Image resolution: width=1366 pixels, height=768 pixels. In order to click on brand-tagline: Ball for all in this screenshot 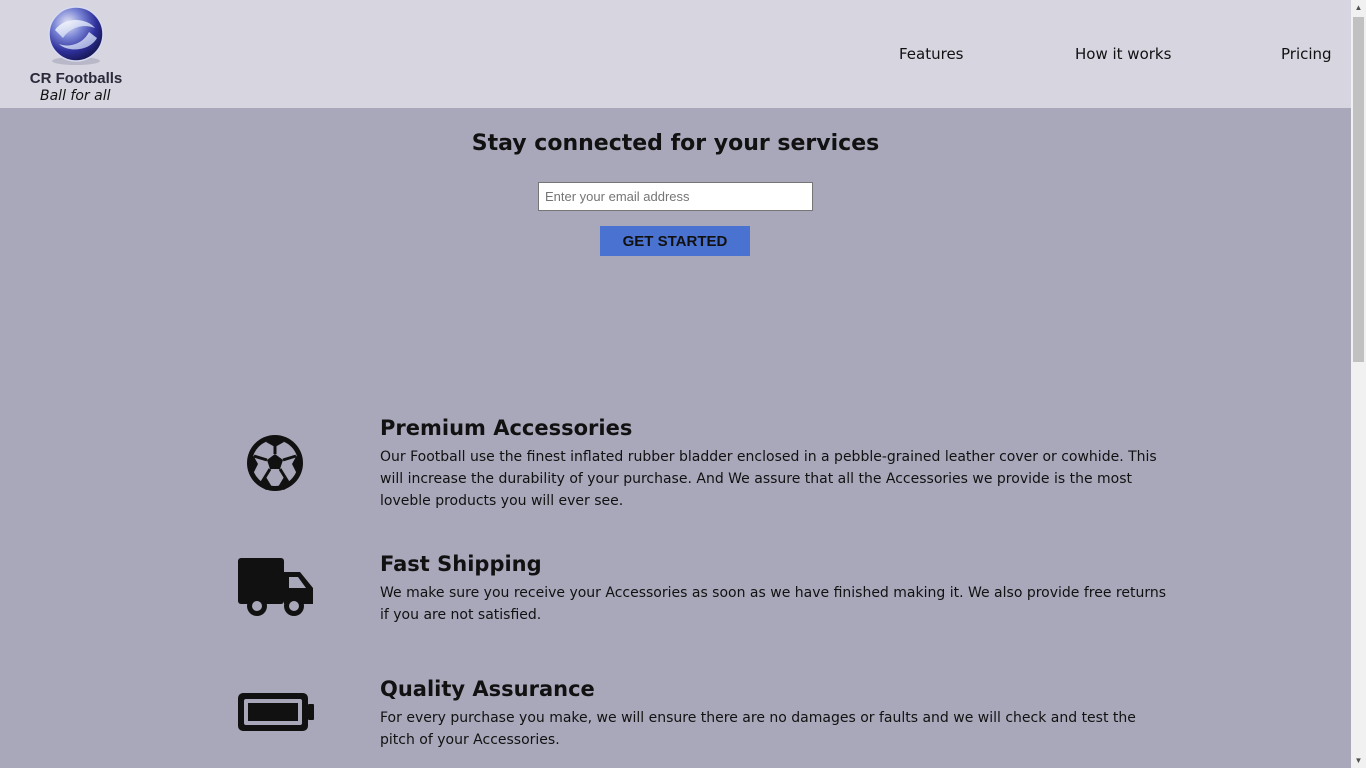, I will do `click(75, 96)`.